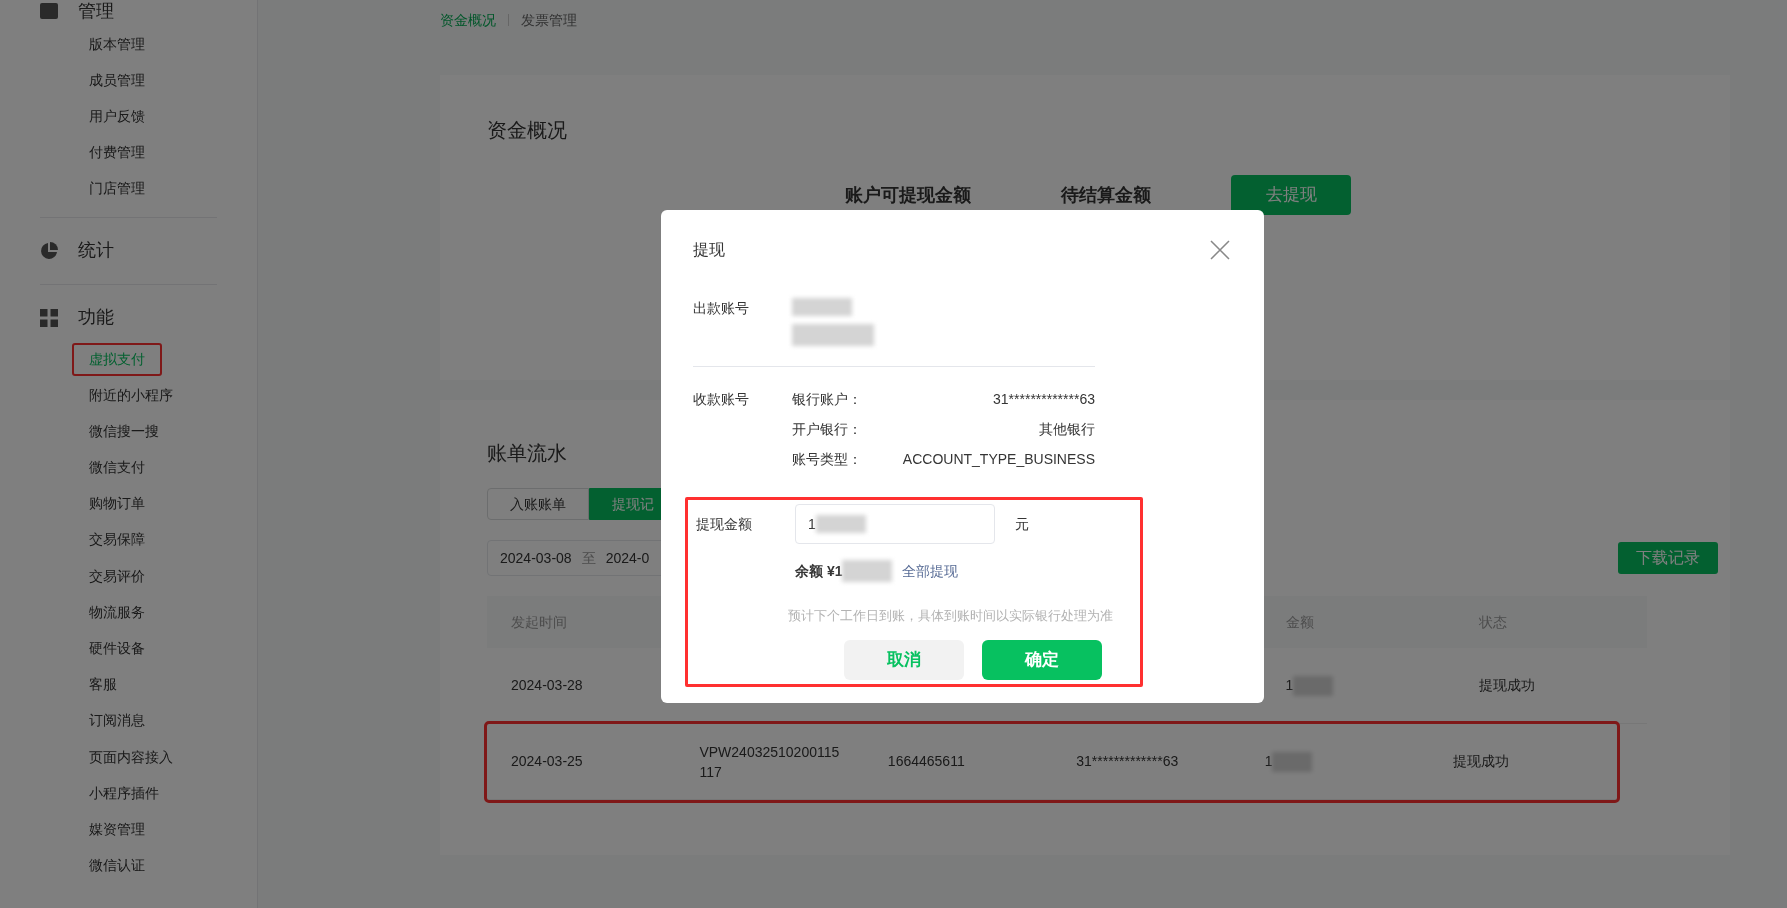 This screenshot has width=1787, height=908. What do you see at coordinates (538, 504) in the screenshot?
I see `tab: 入账账单` at bounding box center [538, 504].